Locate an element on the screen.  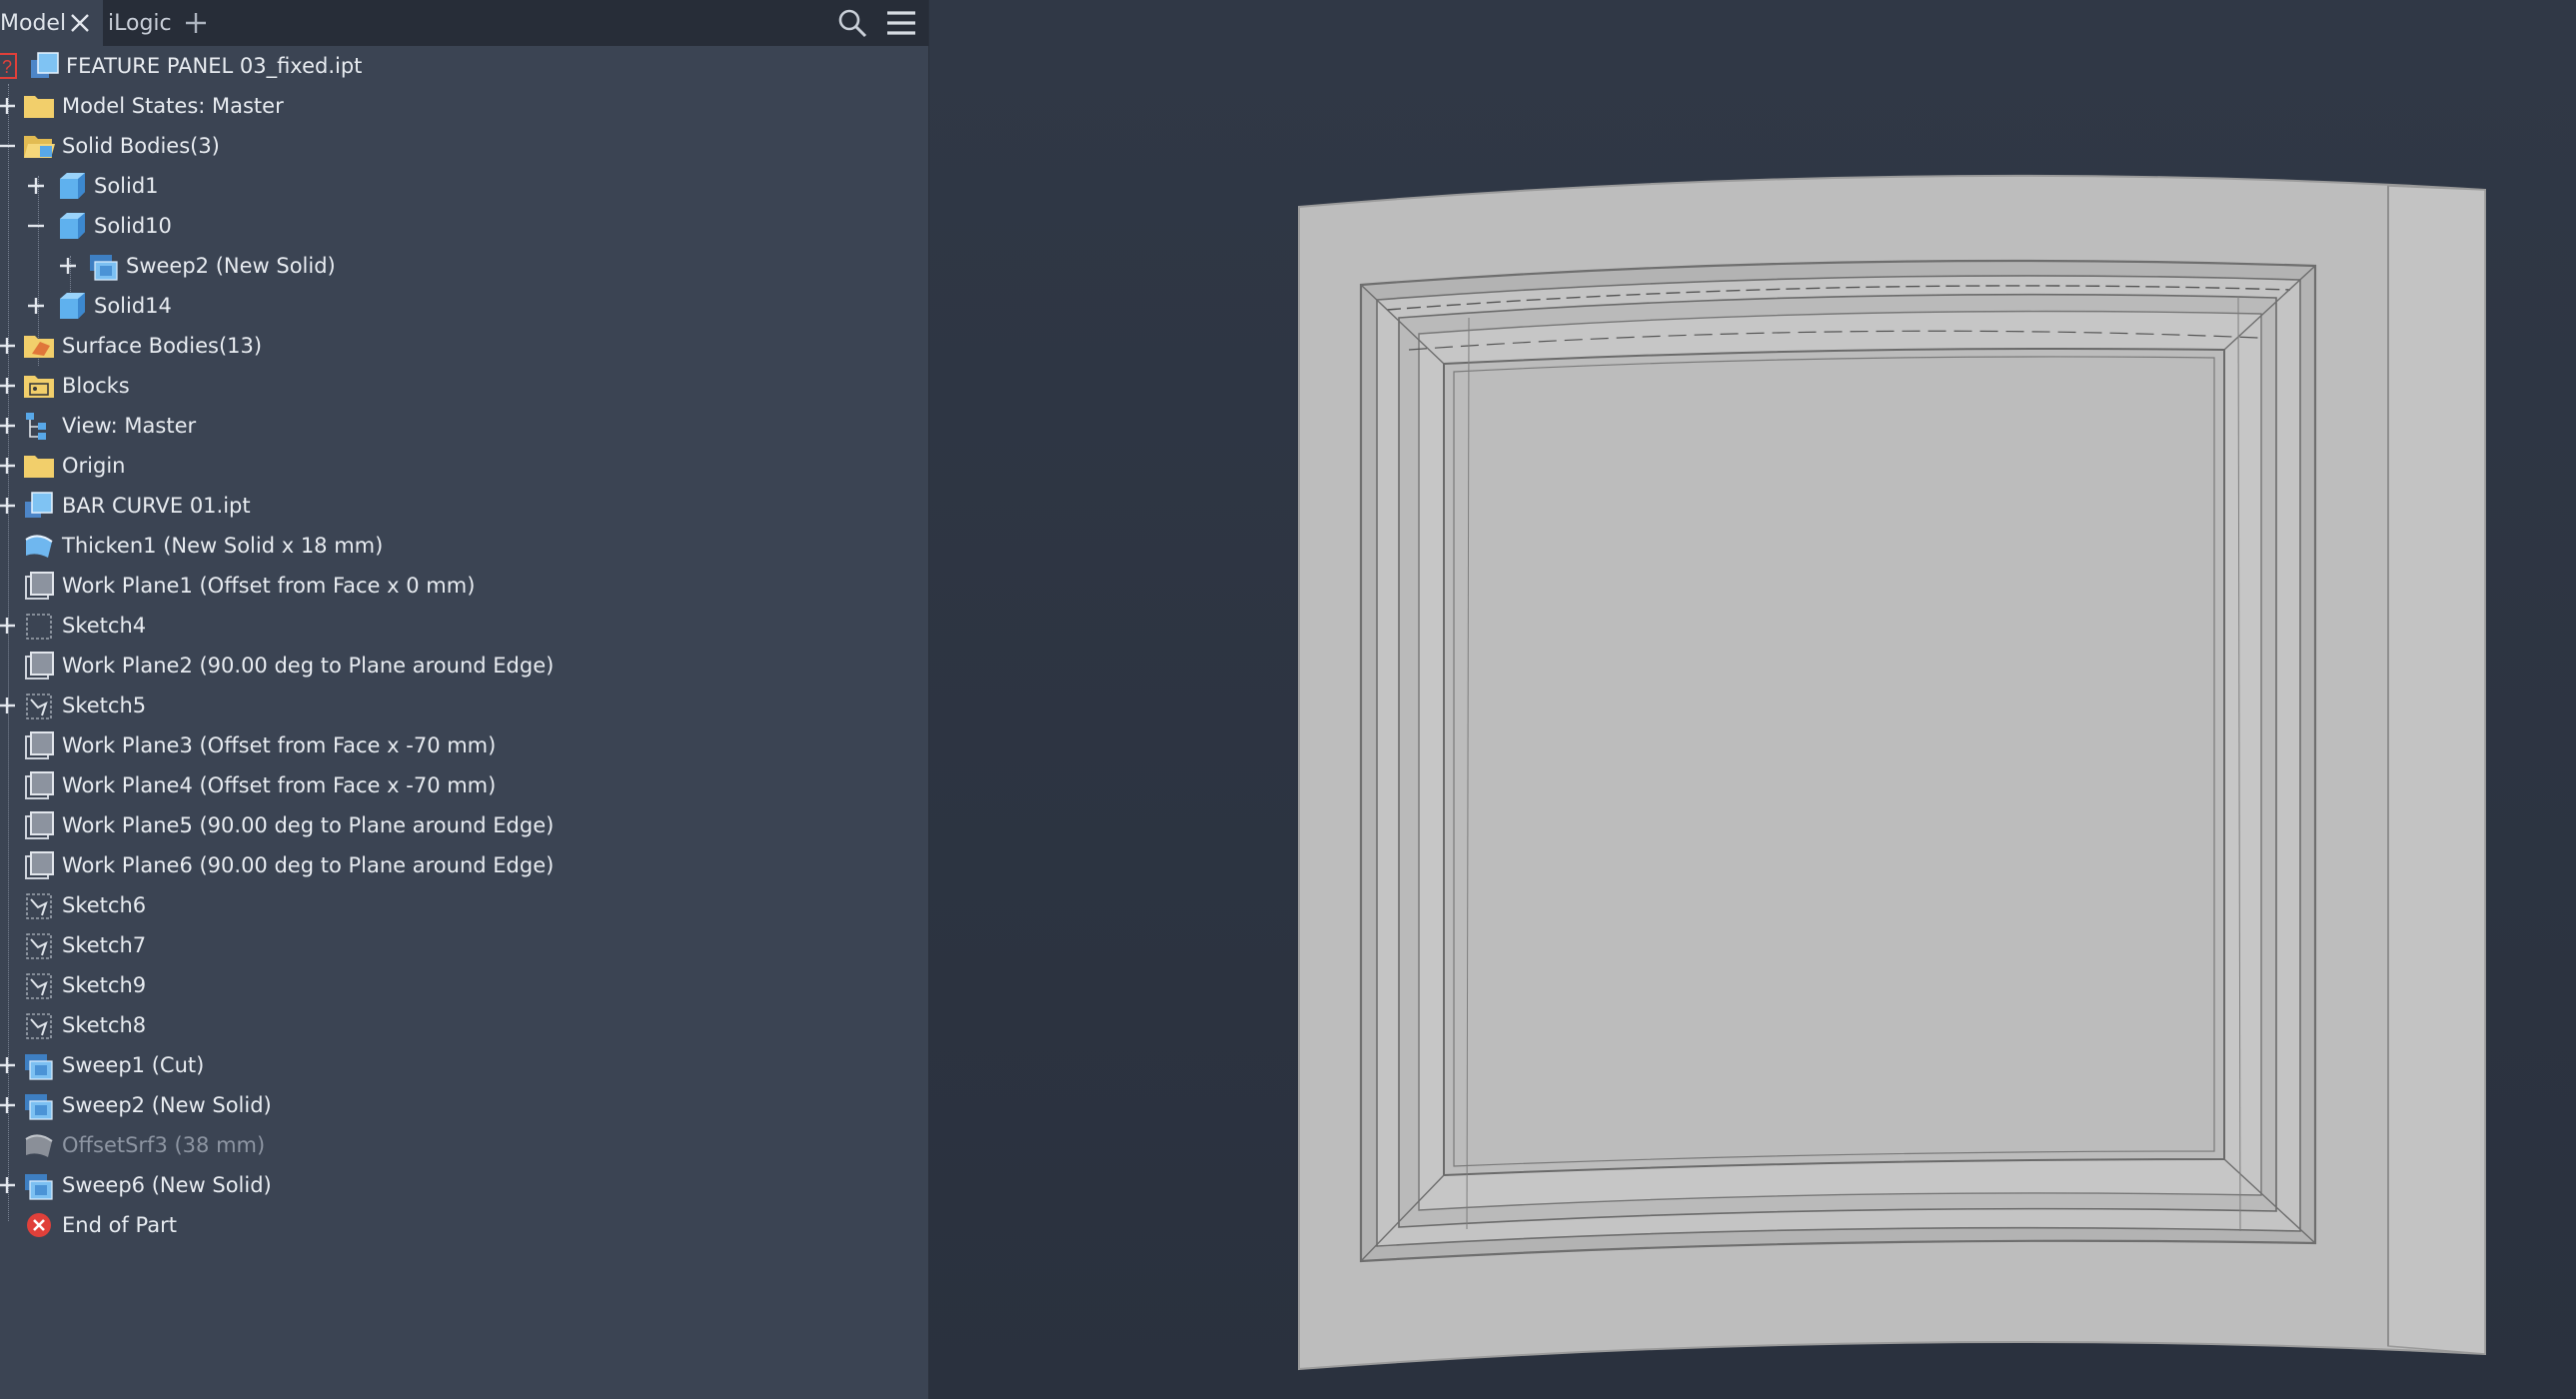
tree-item-label: Surface Bodies(13) is located at coordinates (162, 346).